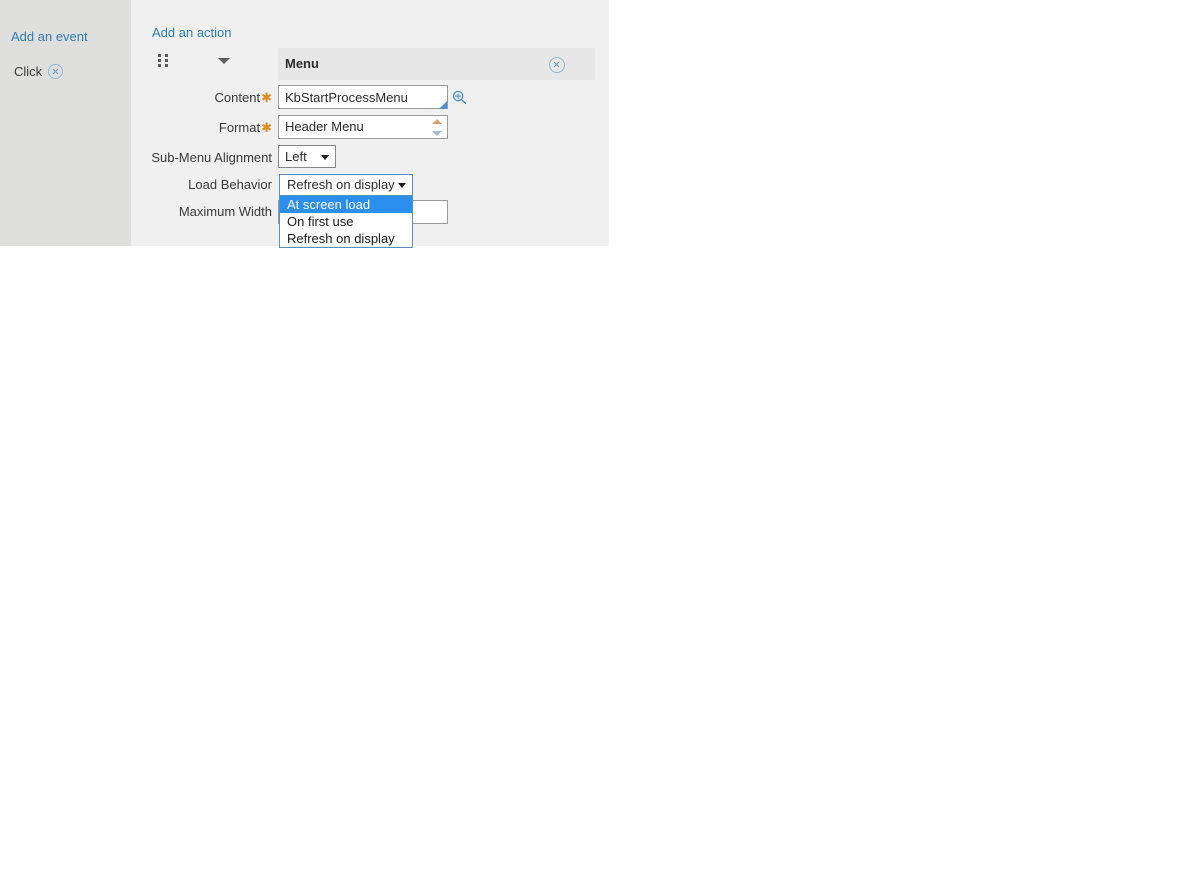 The width and height of the screenshot is (1198, 881). I want to click on label-content-text: Content, so click(237, 97).